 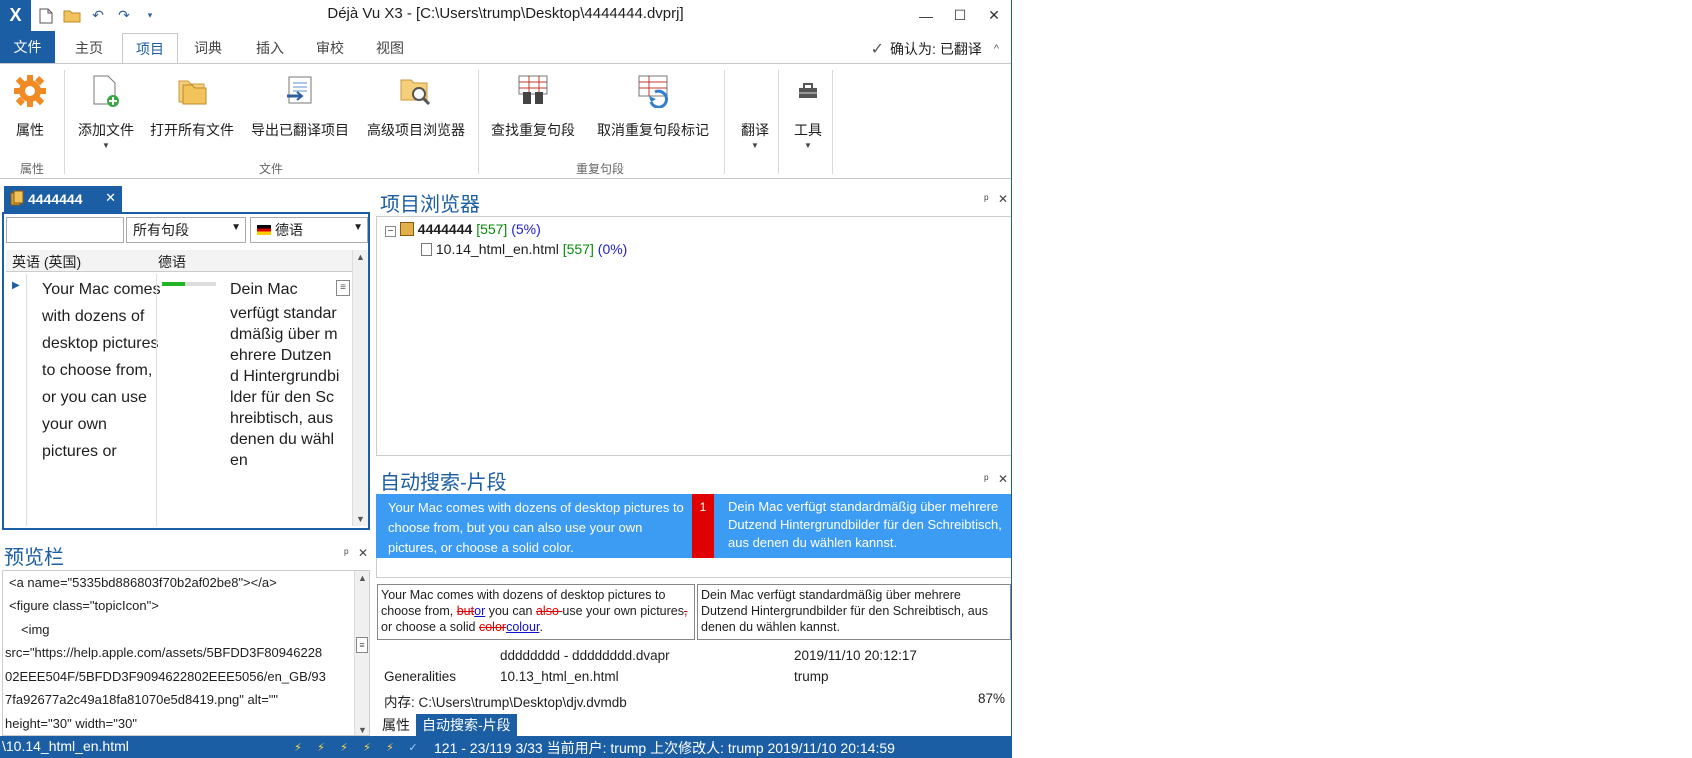 I want to click on toolbox-icon, so click(x=808, y=91).